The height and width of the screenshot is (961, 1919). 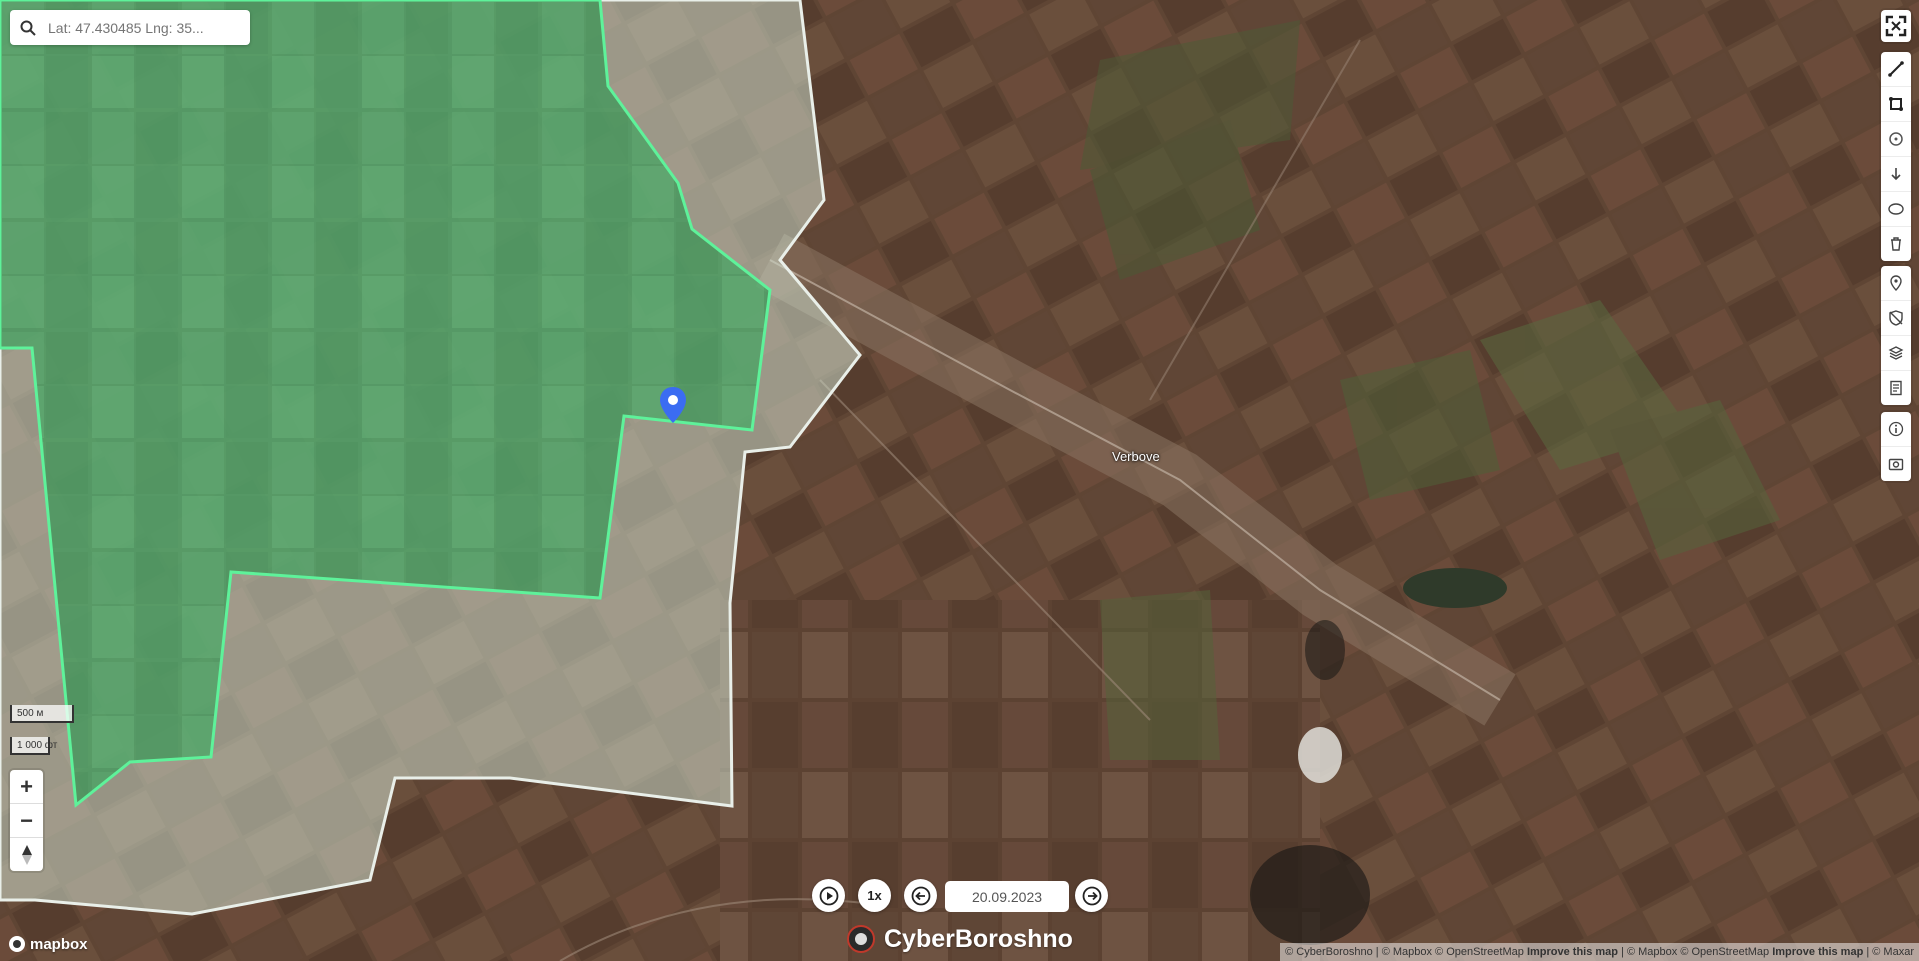 I want to click on date-field: 20.09.2023, so click(x=1007, y=896).